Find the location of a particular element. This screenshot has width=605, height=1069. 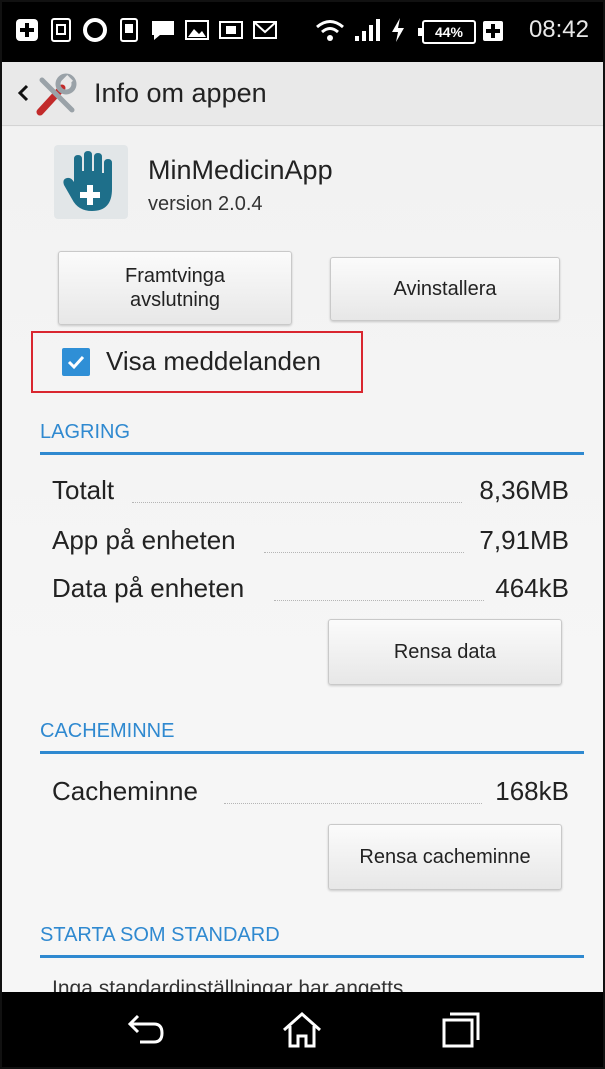

wifi-icon is located at coordinates (330, 30).